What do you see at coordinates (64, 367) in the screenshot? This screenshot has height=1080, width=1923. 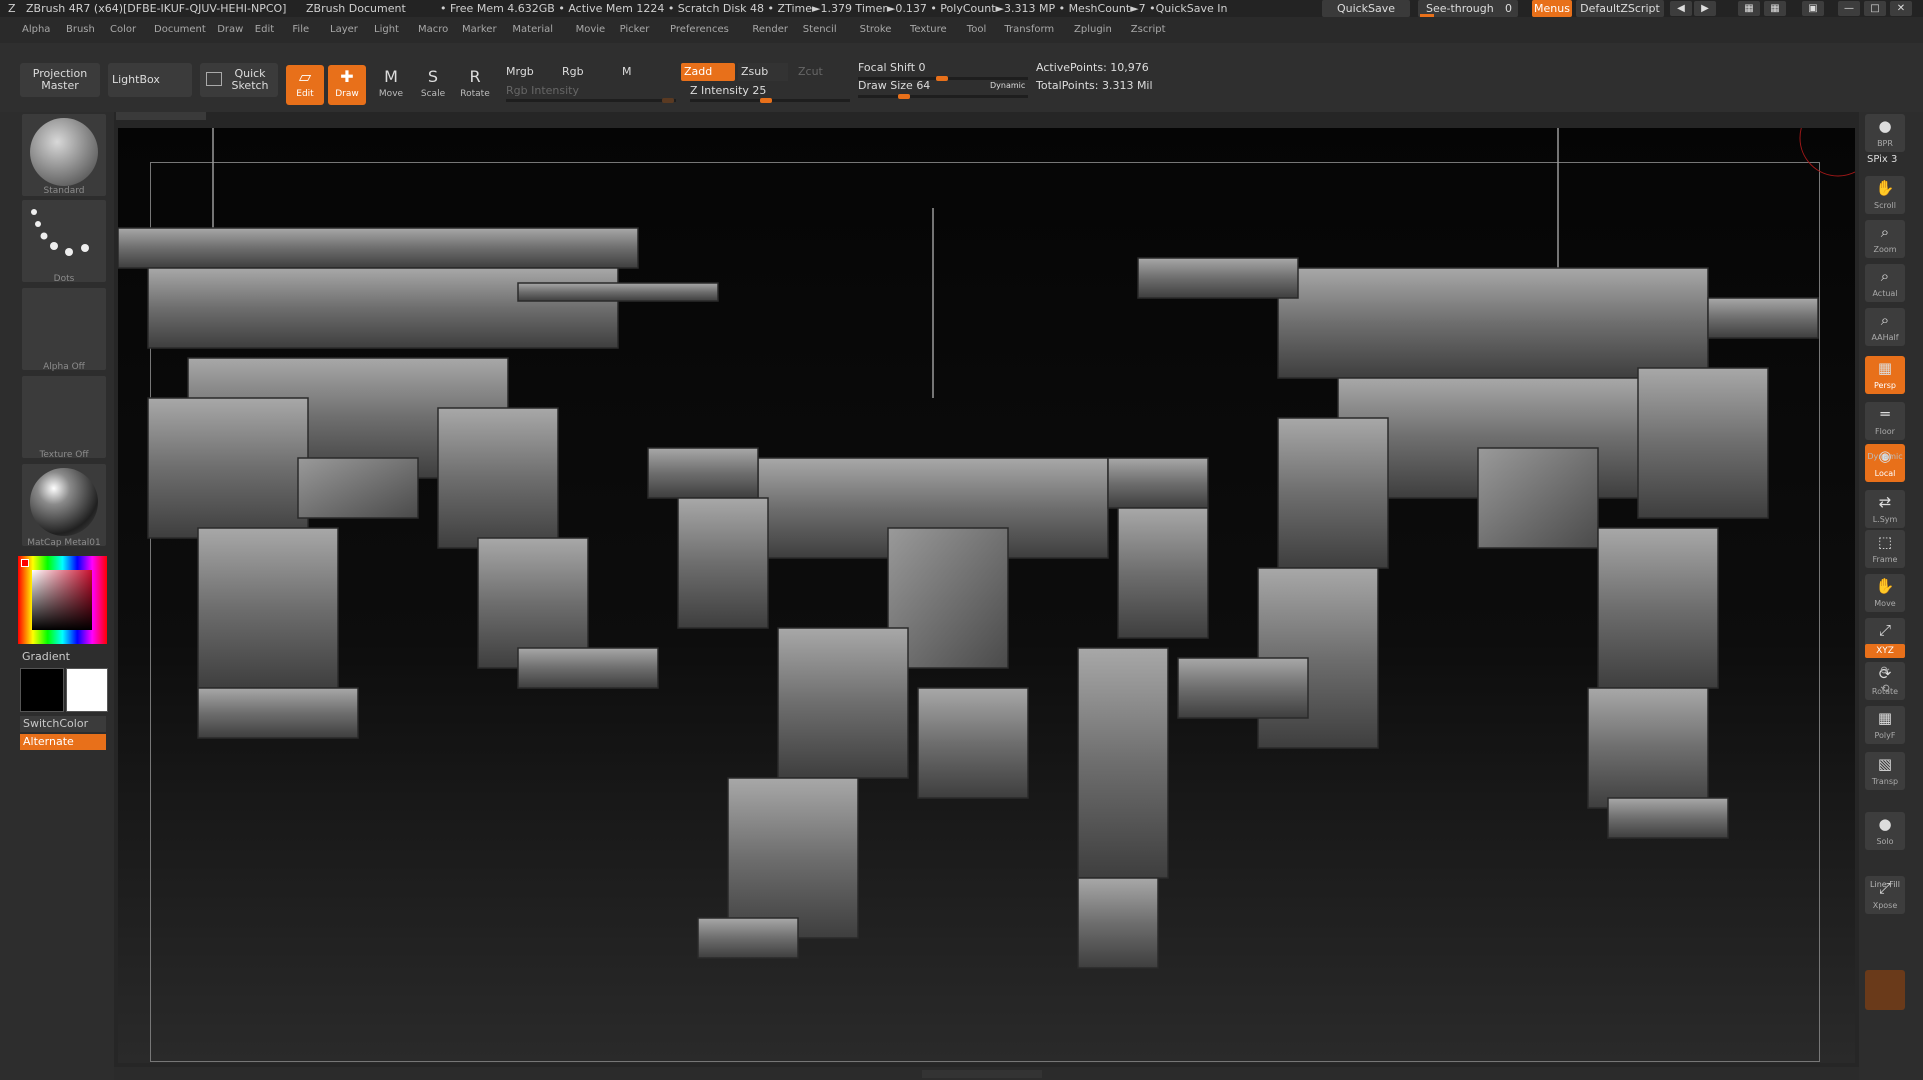 I see `alpha-label: Alpha Off` at bounding box center [64, 367].